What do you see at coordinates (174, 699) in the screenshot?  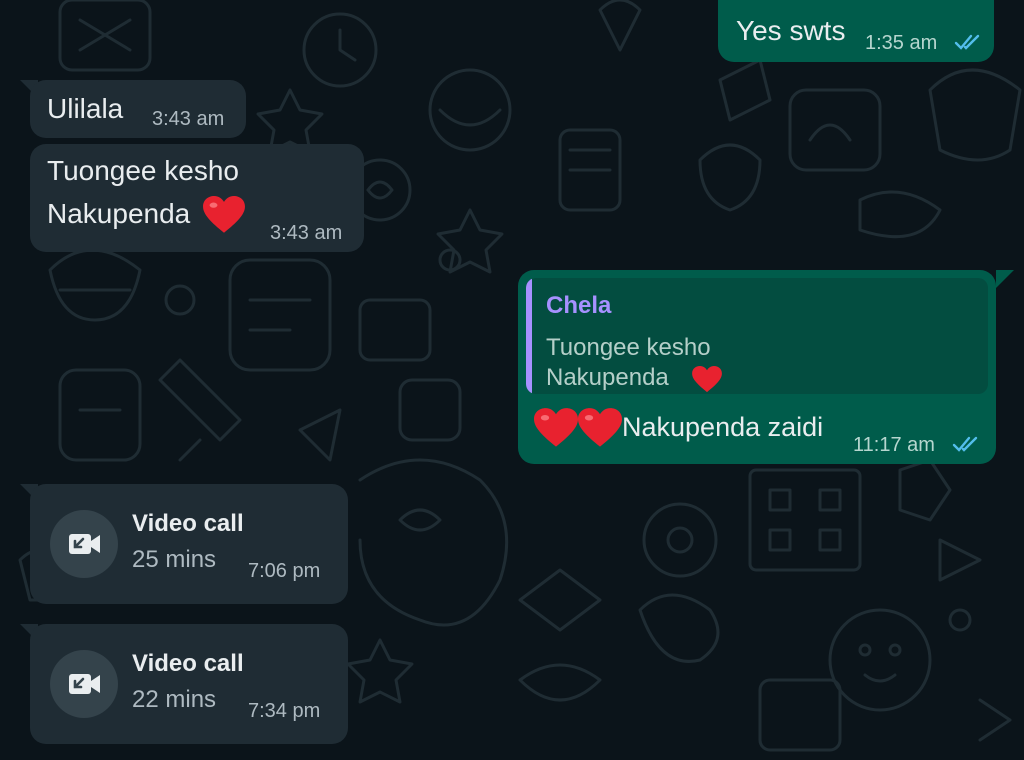 I see `call-duration: 22 mins` at bounding box center [174, 699].